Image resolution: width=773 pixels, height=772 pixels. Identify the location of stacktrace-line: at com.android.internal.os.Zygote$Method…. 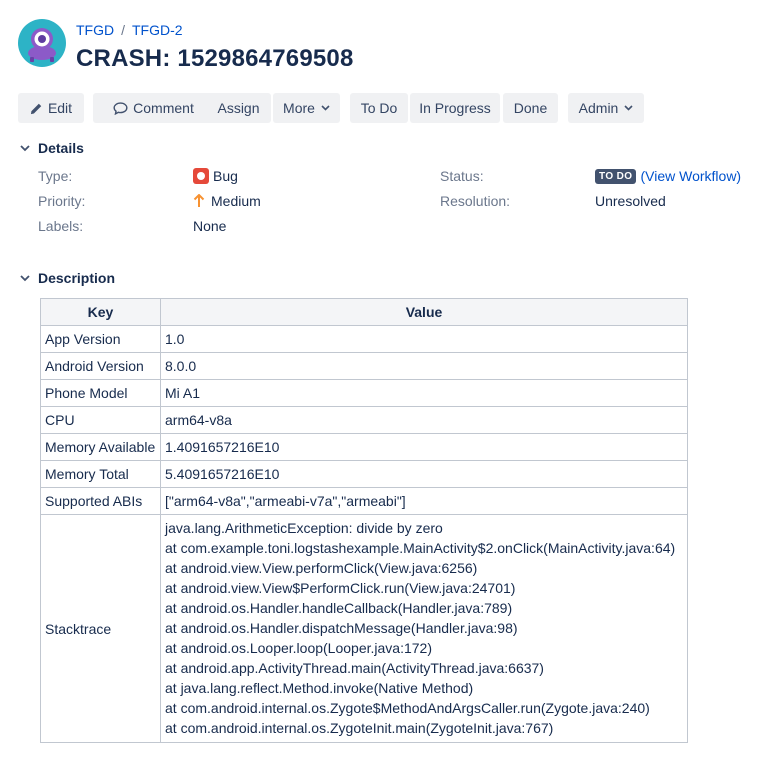
(407, 708).